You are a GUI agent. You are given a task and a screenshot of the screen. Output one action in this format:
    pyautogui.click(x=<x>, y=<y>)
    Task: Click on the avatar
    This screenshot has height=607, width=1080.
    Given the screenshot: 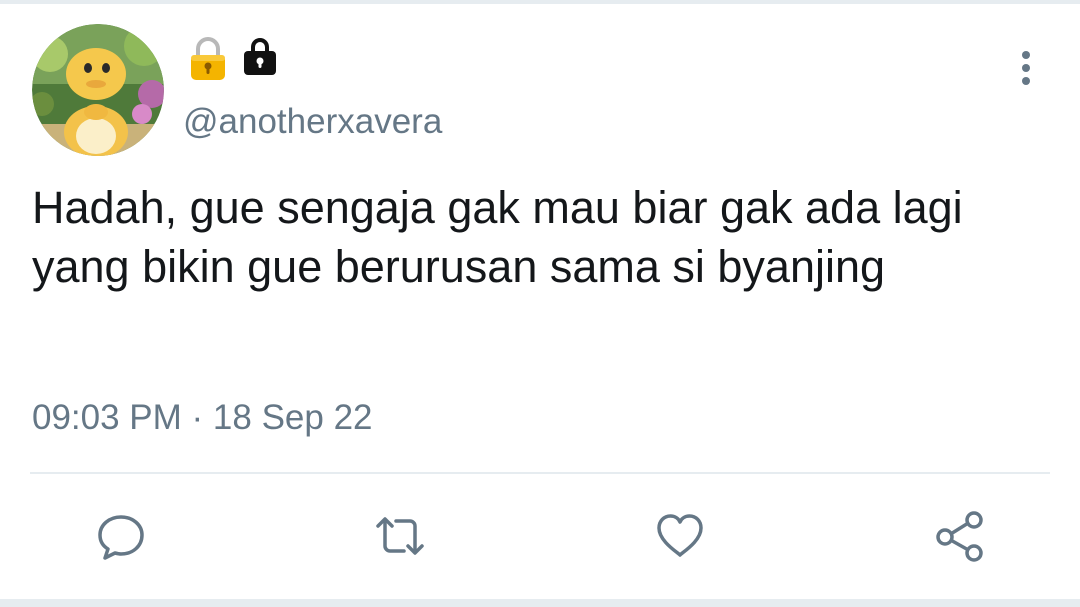 What is the action you would take?
    pyautogui.click(x=98, y=90)
    